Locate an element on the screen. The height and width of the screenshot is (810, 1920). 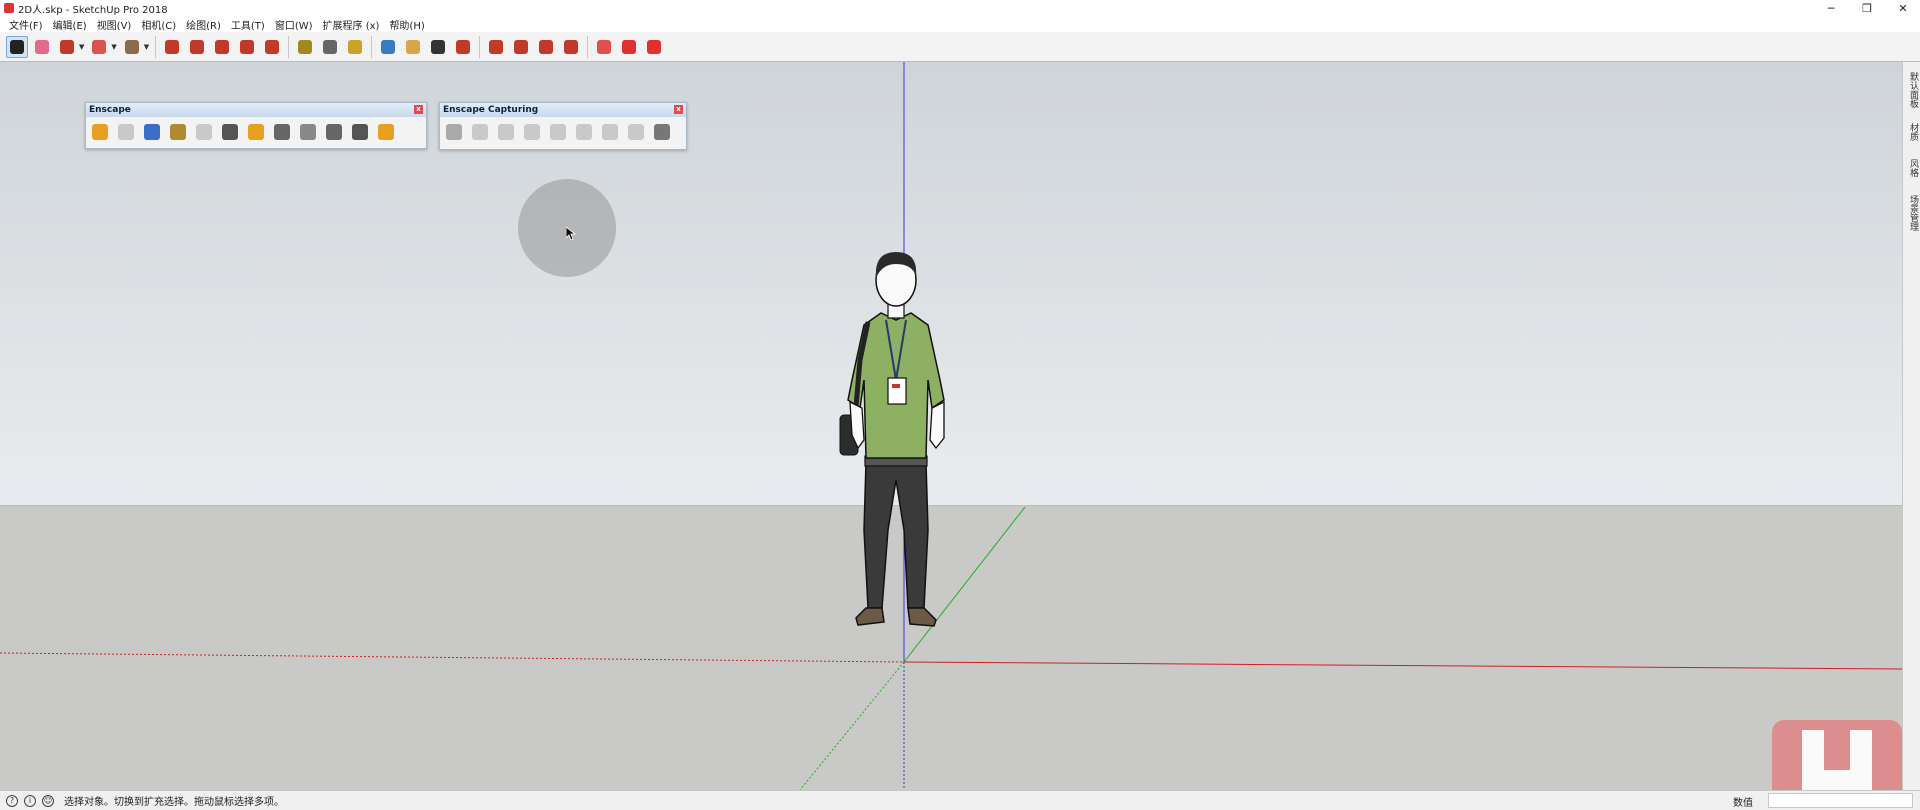
vr-headset-button is located at coordinates (230, 132).